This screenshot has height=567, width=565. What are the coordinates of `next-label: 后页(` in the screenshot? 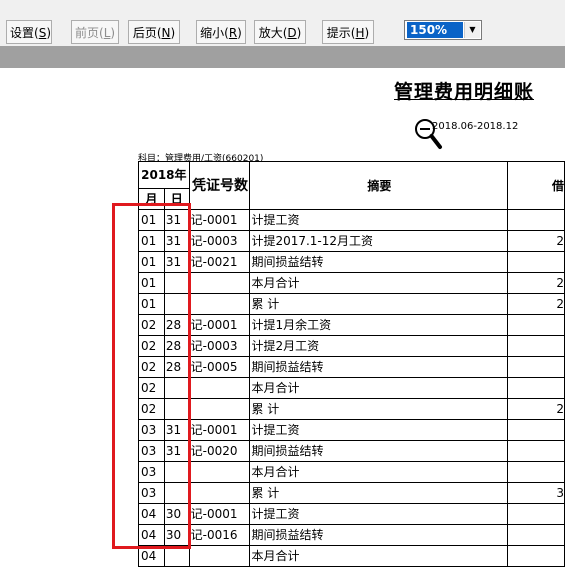 It's located at (147, 33).